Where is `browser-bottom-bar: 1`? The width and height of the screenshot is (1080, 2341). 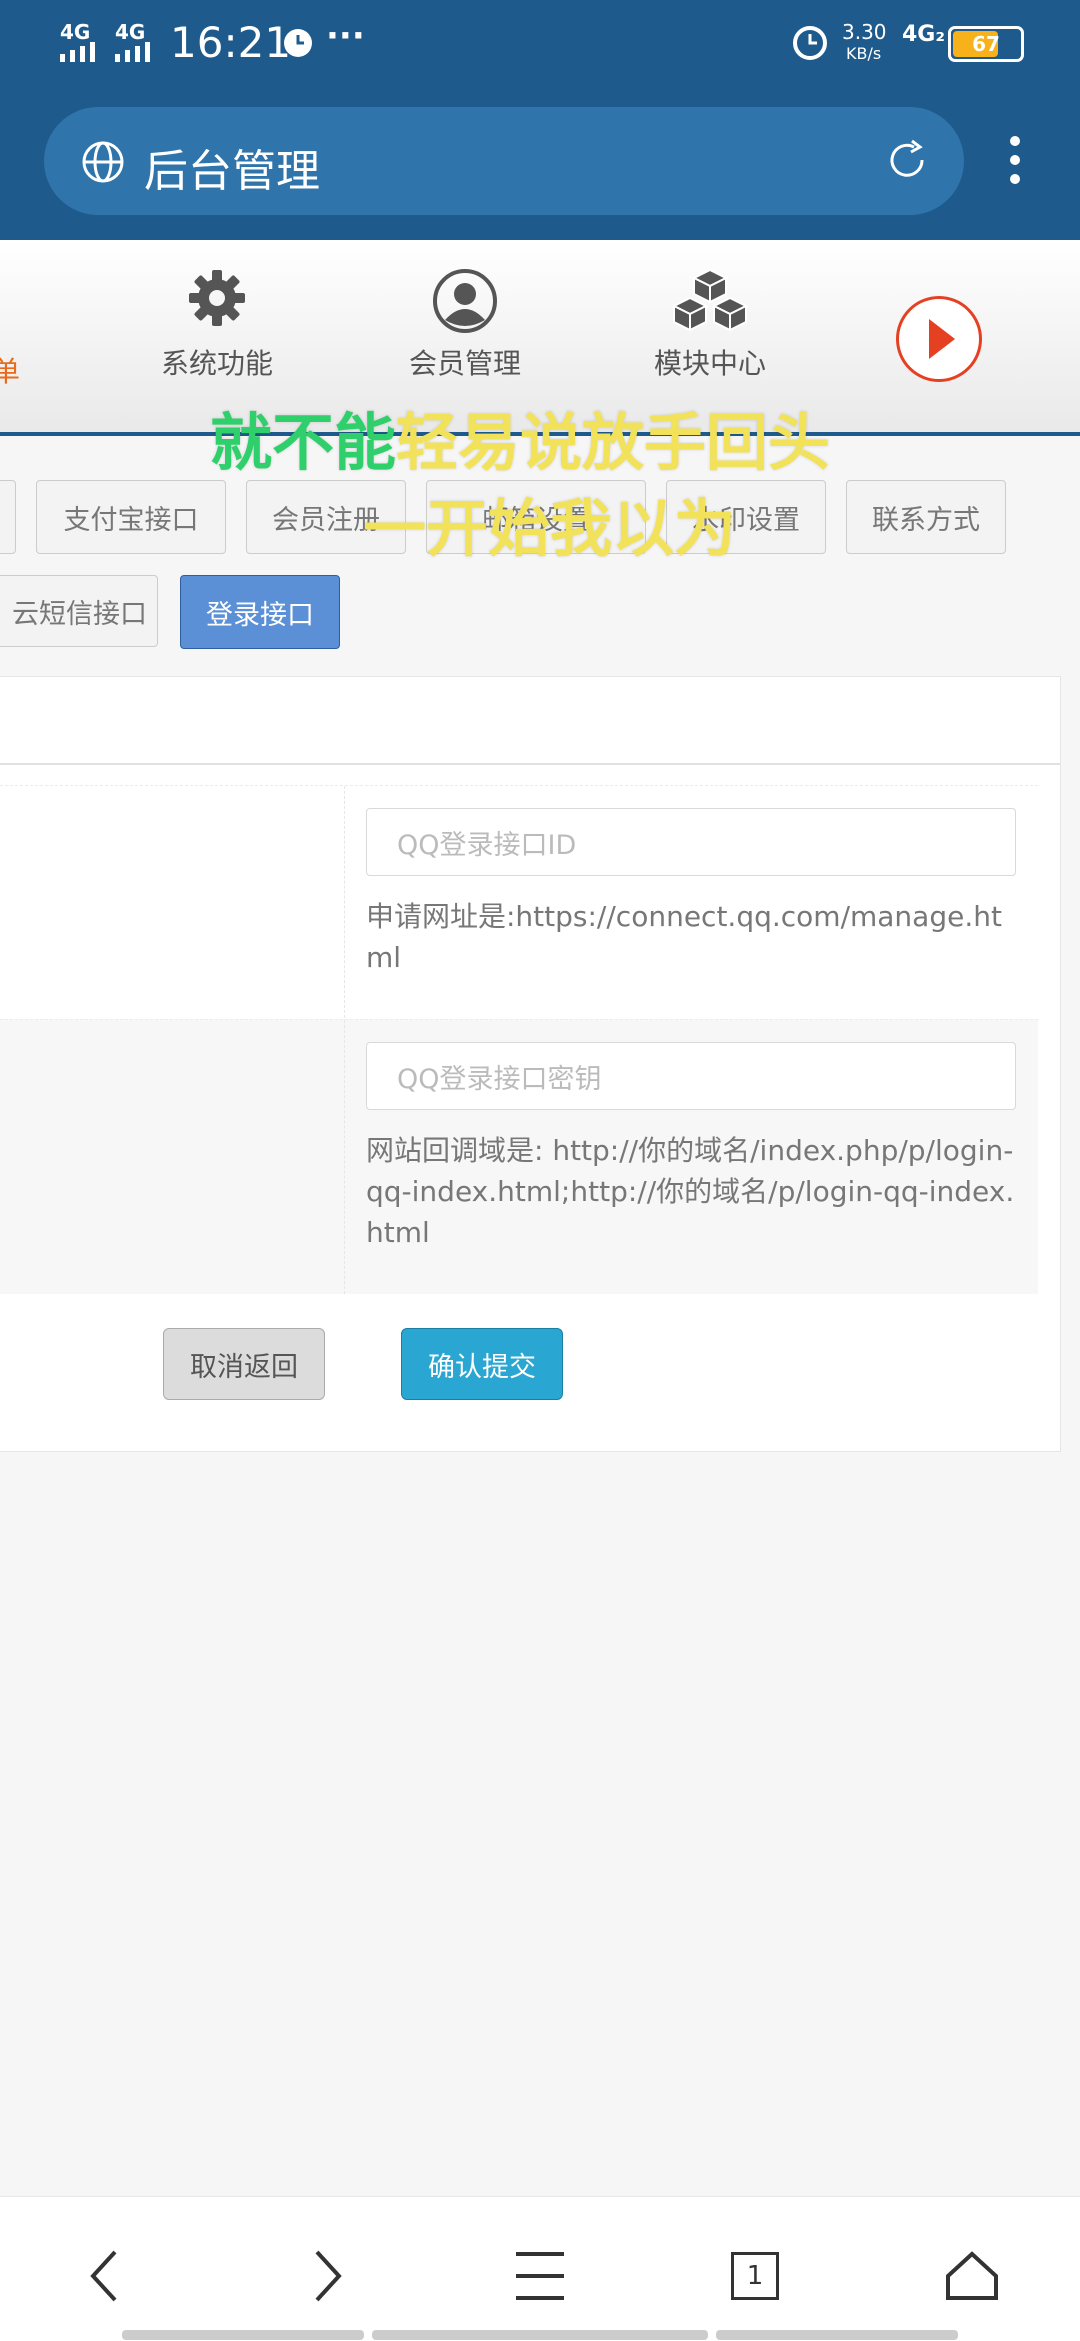
browser-bottom-bar: 1 is located at coordinates (540, 2268).